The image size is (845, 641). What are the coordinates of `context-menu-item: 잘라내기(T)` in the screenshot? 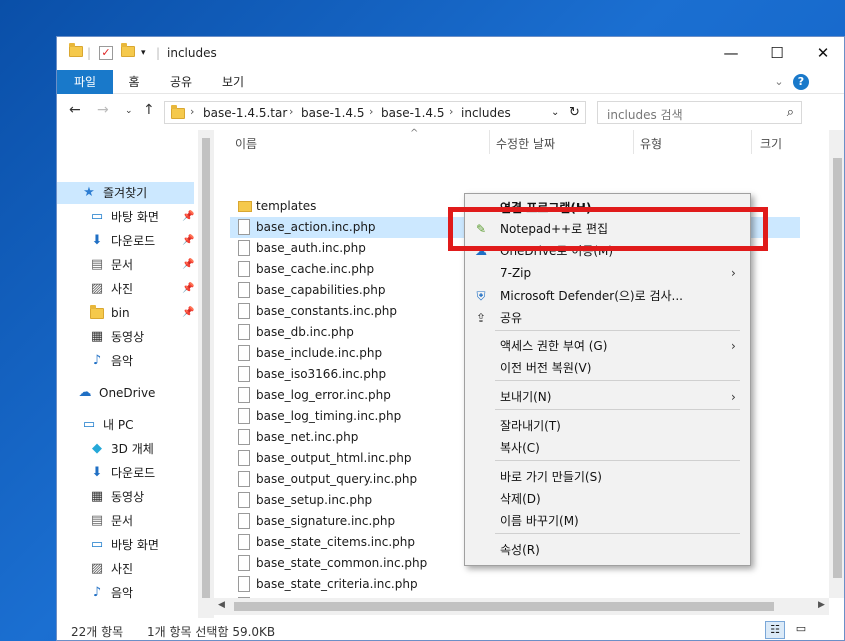 It's located at (607, 426).